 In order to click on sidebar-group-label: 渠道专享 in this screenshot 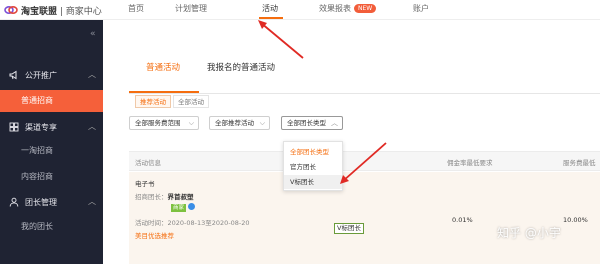, I will do `click(41, 127)`.